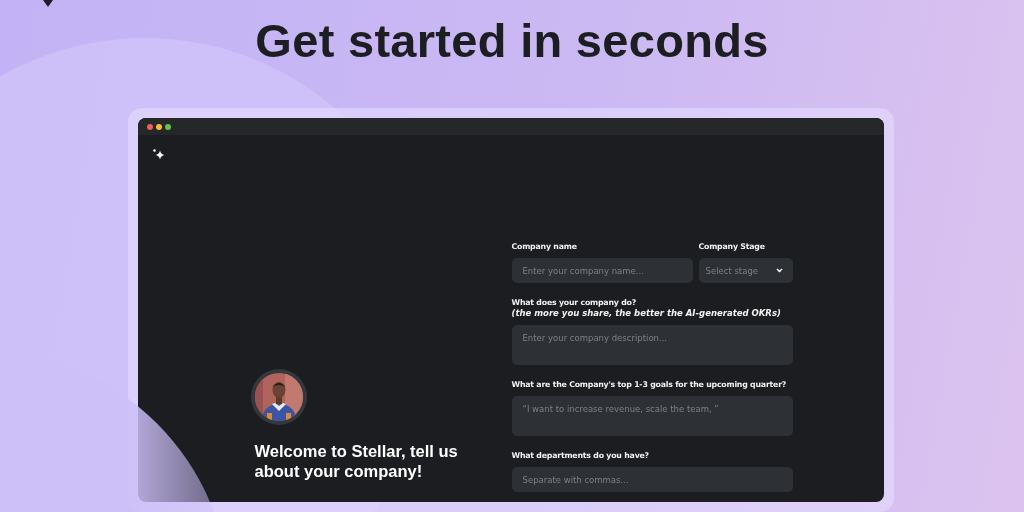 This screenshot has width=1024, height=512. What do you see at coordinates (779, 270) in the screenshot?
I see `chevron-down-icon` at bounding box center [779, 270].